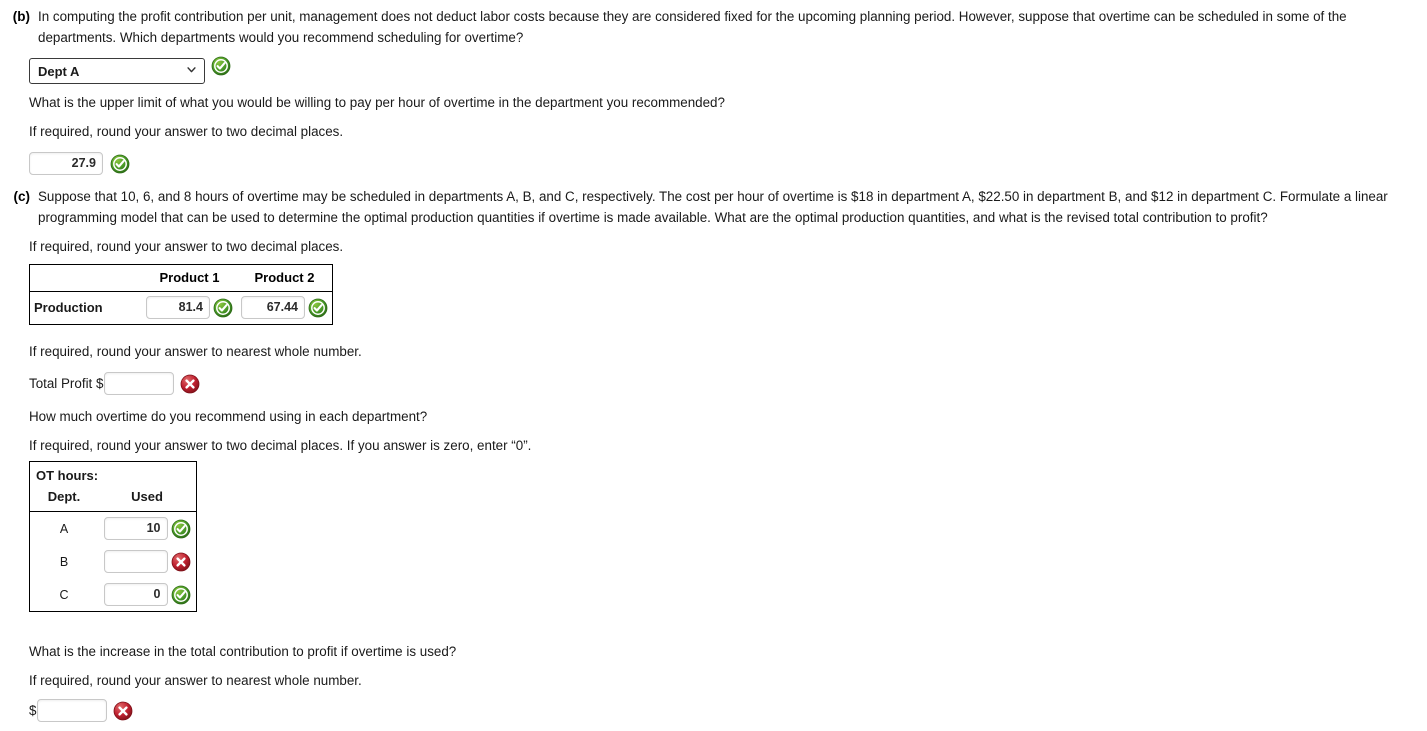 Image resolution: width=1427 pixels, height=731 pixels. I want to click on dept-select: Dept A, so click(117, 71).